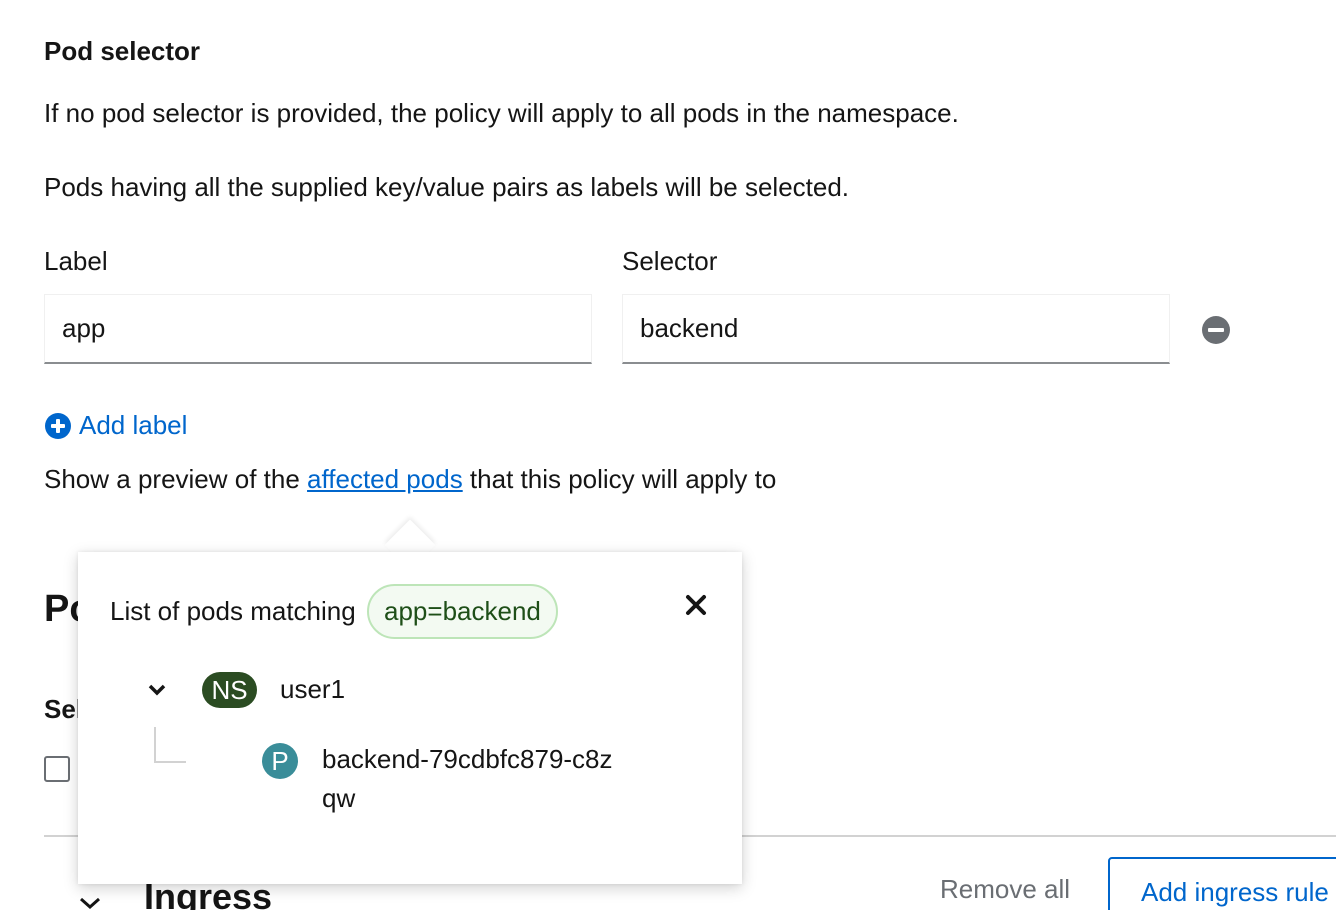 The image size is (1336, 910). I want to click on label-value-input, so click(896, 329).